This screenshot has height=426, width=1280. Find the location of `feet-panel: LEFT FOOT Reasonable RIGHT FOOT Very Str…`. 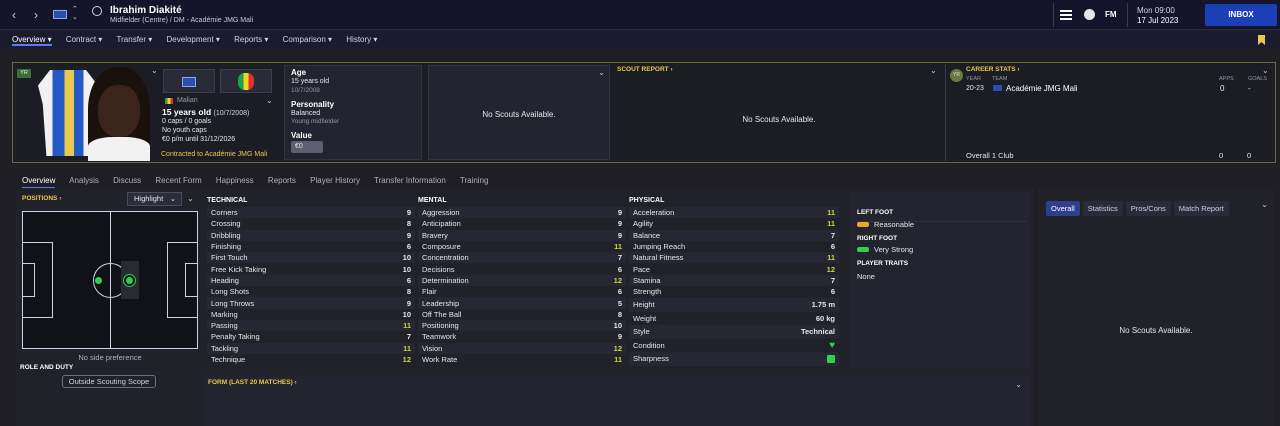

feet-panel: LEFT FOOT Reasonable RIGHT FOOT Very Str… is located at coordinates (940, 280).